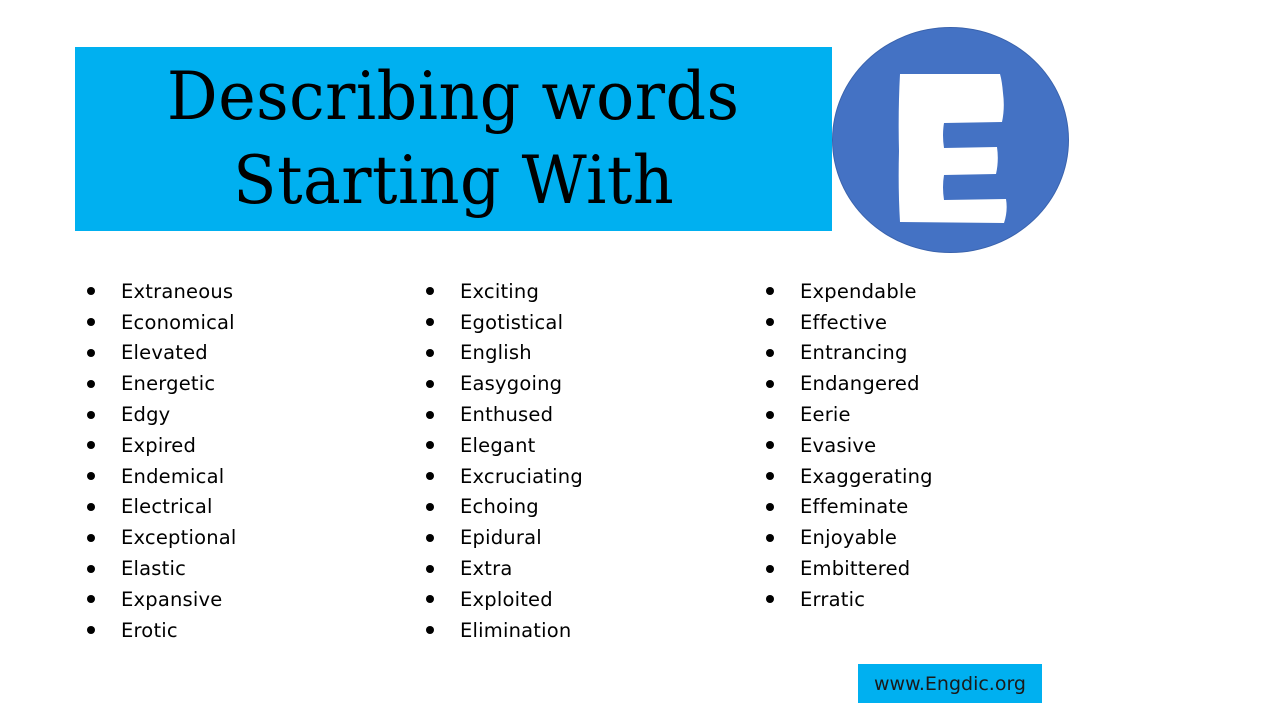 The height and width of the screenshot is (720, 1280). I want to click on word: Evasive, so click(838, 445).